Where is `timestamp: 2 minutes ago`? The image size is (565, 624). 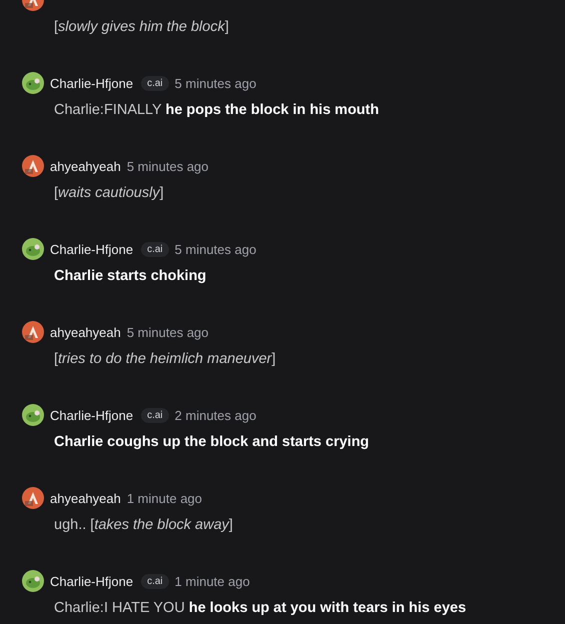 timestamp: 2 minutes ago is located at coordinates (215, 415).